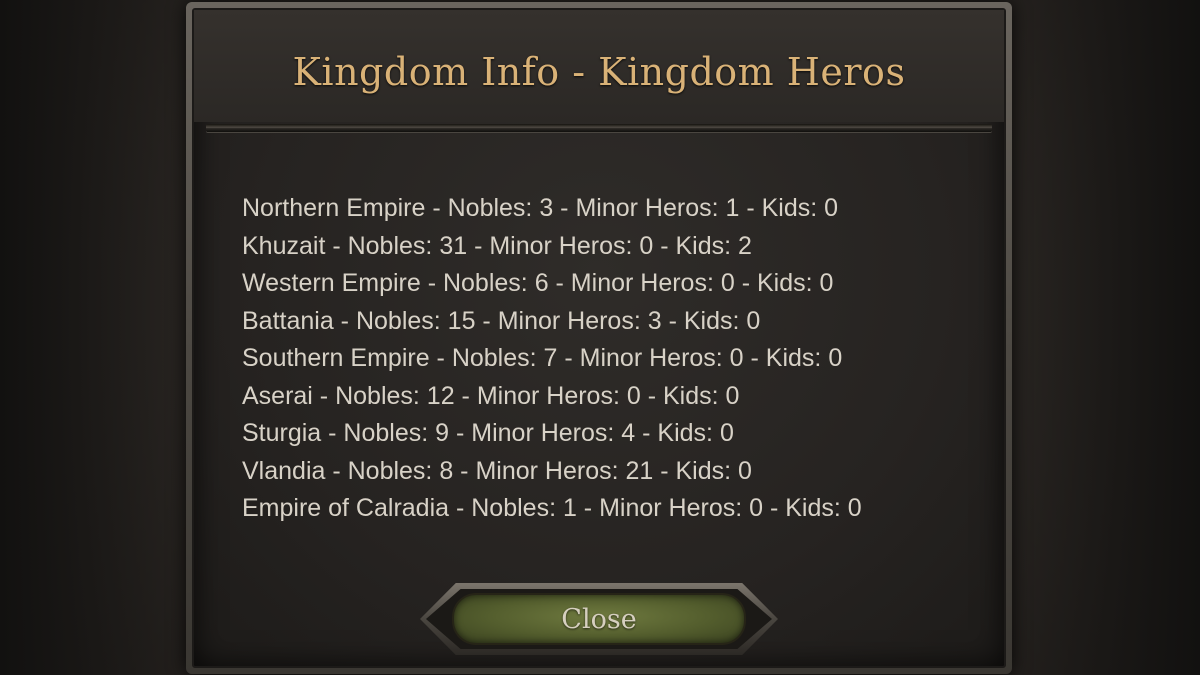 Image resolution: width=1200 pixels, height=675 pixels. I want to click on title-divider, so click(599, 128).